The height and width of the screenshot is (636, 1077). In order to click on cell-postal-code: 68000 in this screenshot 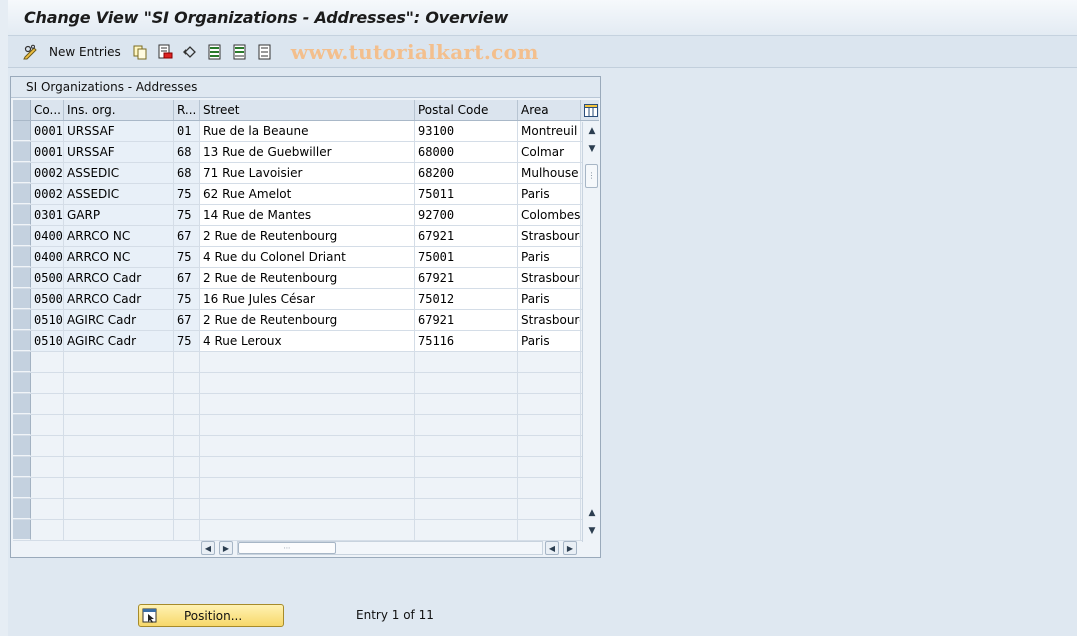, I will do `click(466, 152)`.